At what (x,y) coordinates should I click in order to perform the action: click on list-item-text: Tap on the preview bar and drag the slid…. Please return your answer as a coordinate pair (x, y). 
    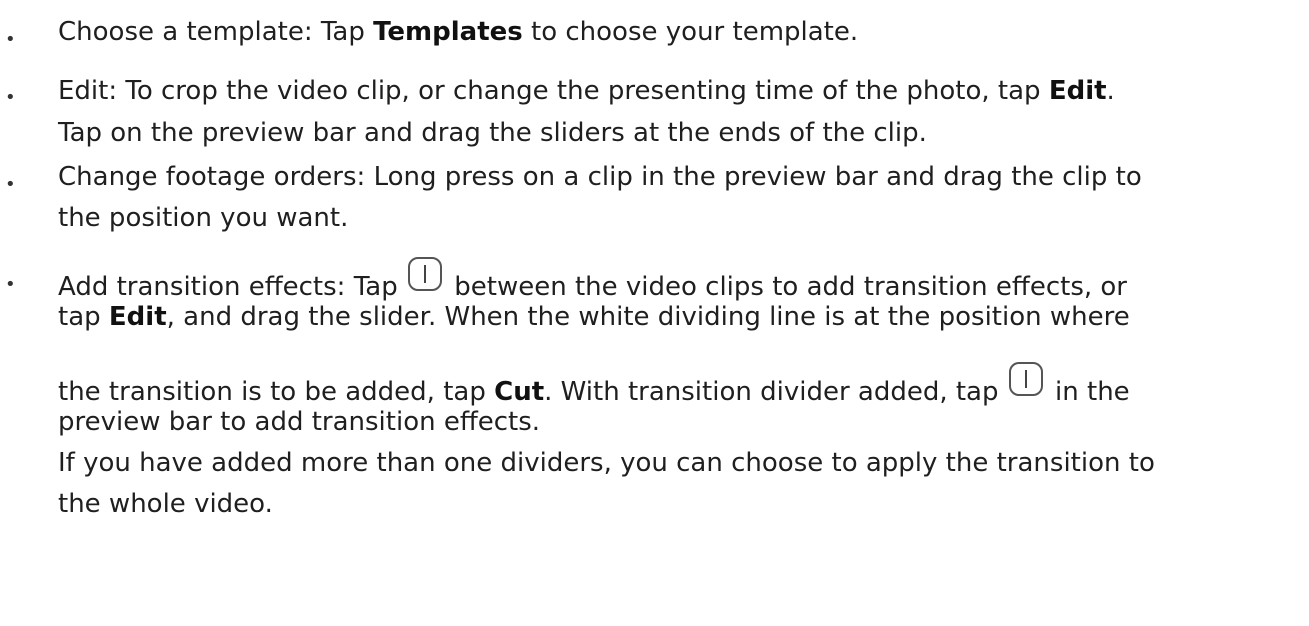
    Looking at the image, I should click on (492, 133).